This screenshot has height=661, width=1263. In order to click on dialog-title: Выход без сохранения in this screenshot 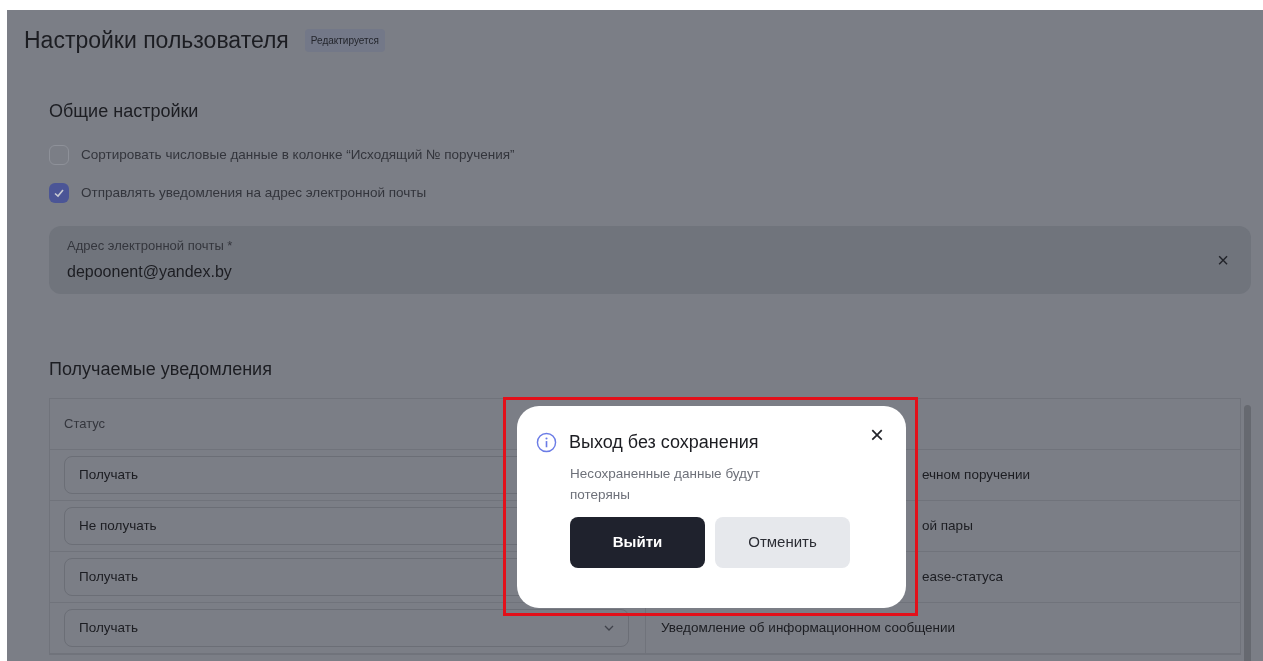, I will do `click(664, 442)`.